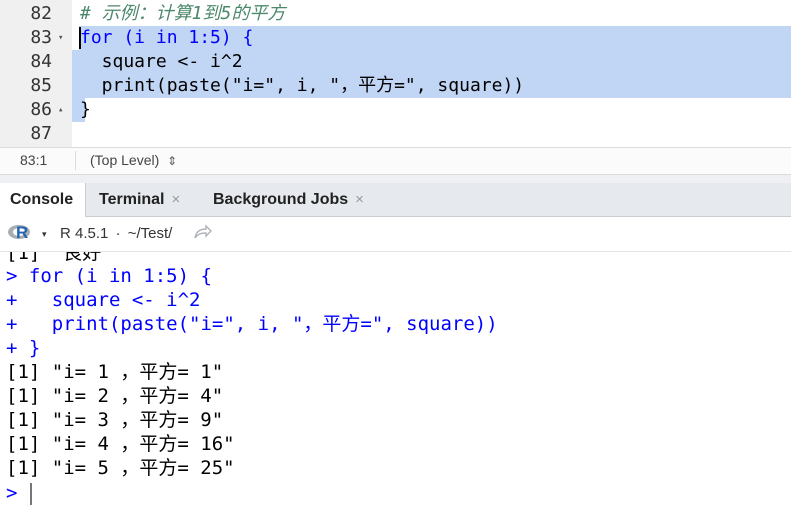  What do you see at coordinates (34, 160) in the screenshot?
I see `cursor-position: 83:1` at bounding box center [34, 160].